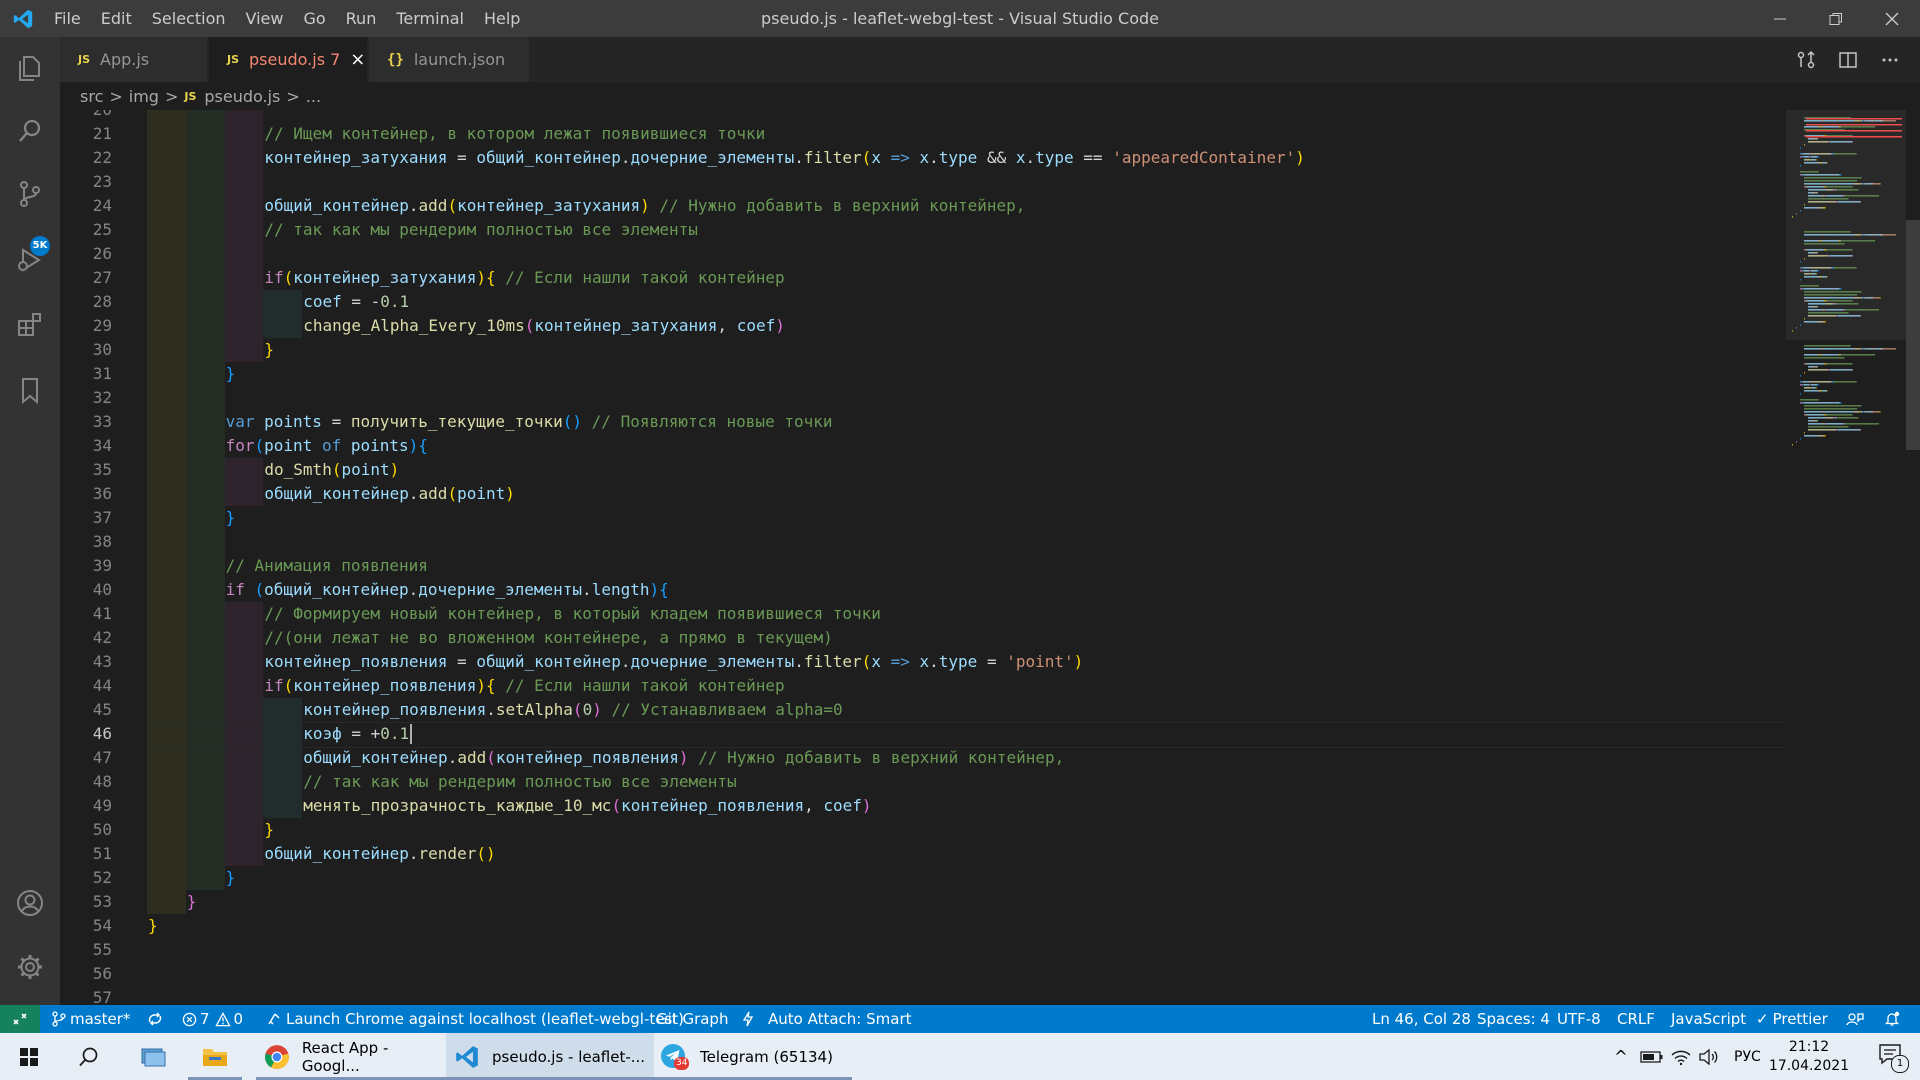 Image resolution: width=1920 pixels, height=1080 pixels. I want to click on code-line: общий_контейнер.render(), so click(379, 854).